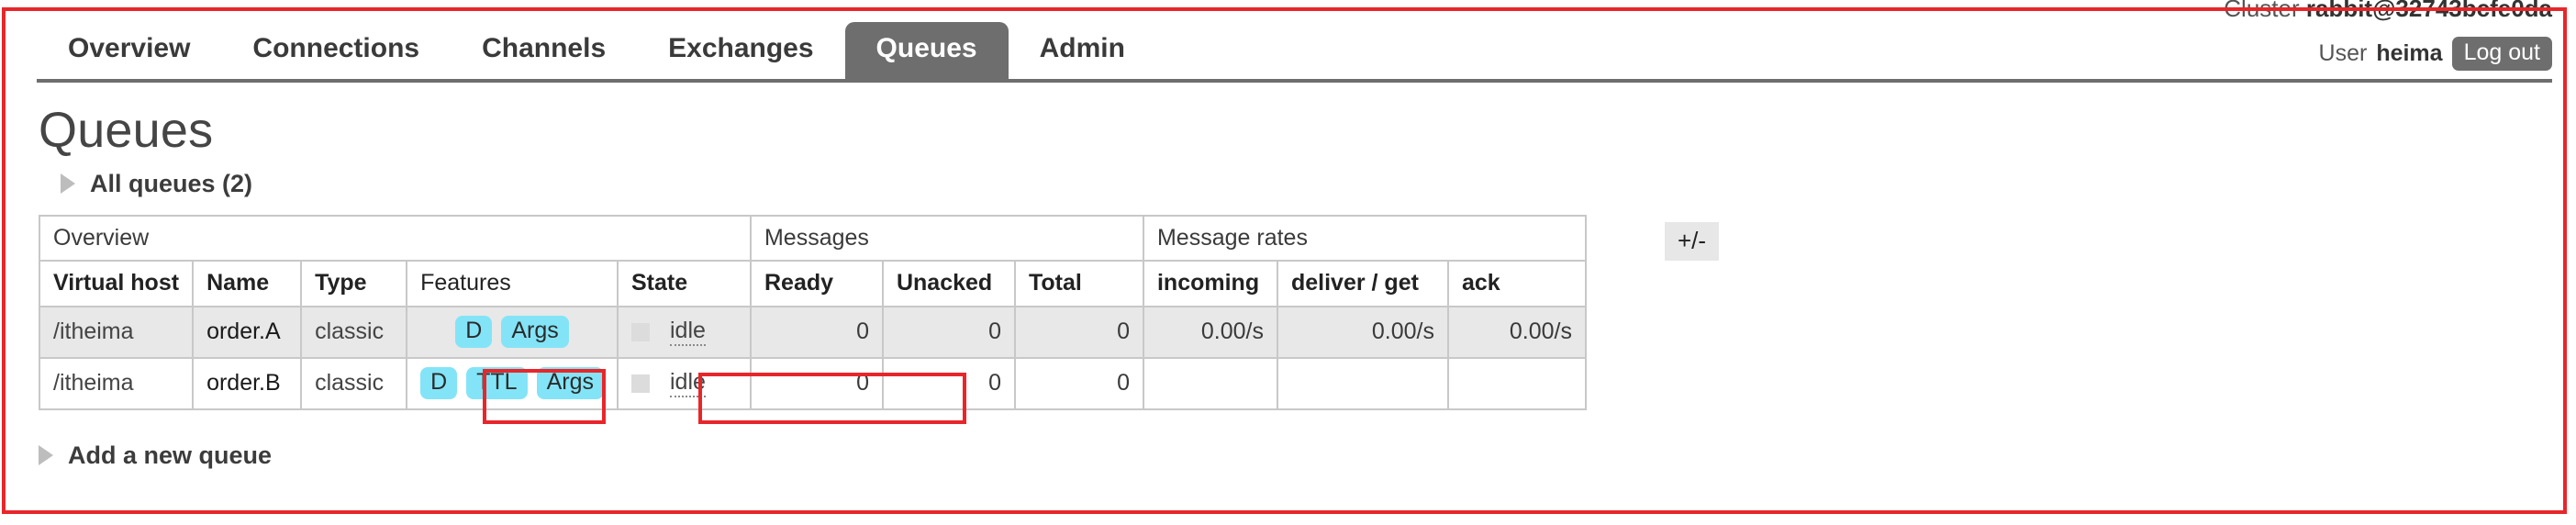  Describe the element at coordinates (1082, 50) in the screenshot. I see `tab-admin: Admin` at that location.